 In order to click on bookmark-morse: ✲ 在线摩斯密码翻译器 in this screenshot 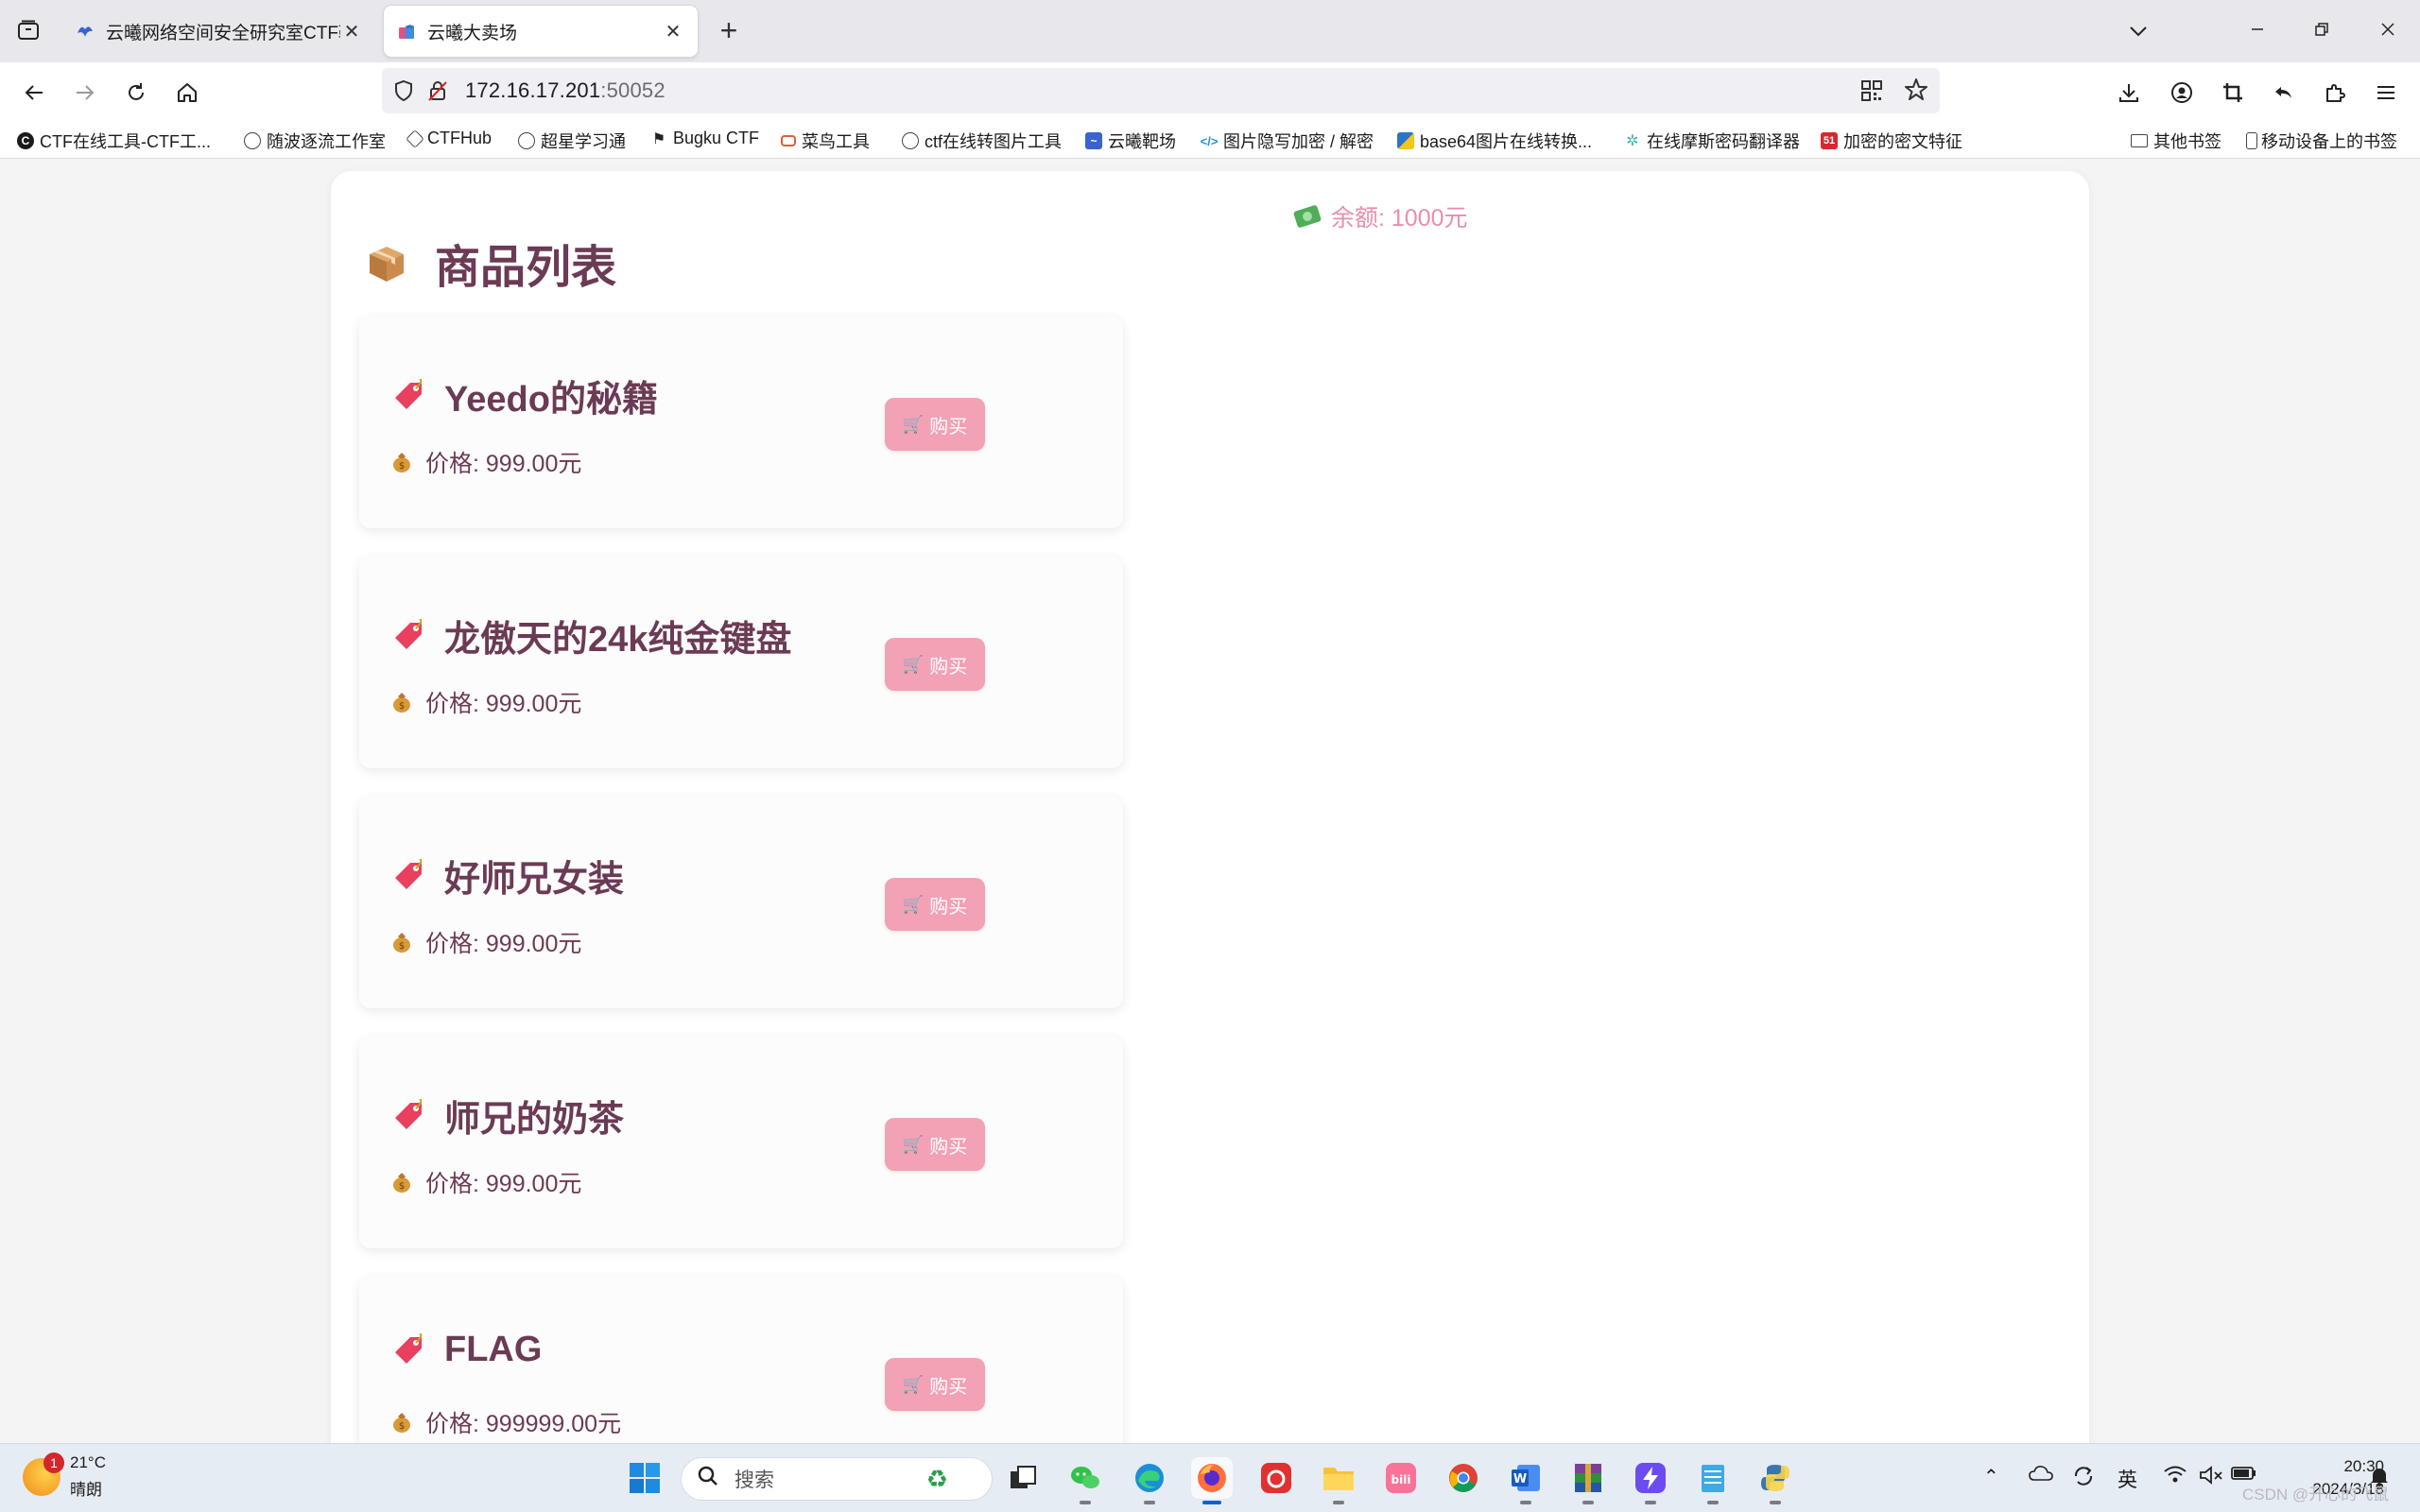, I will do `click(1712, 141)`.